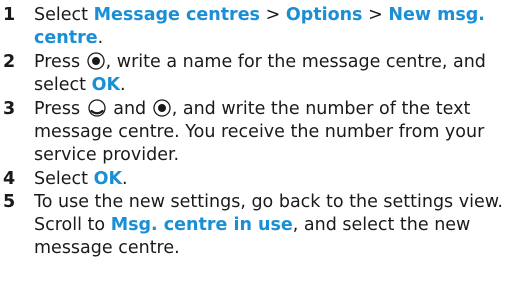  Describe the element at coordinates (9, 179) in the screenshot. I see `step-number: 4` at that location.